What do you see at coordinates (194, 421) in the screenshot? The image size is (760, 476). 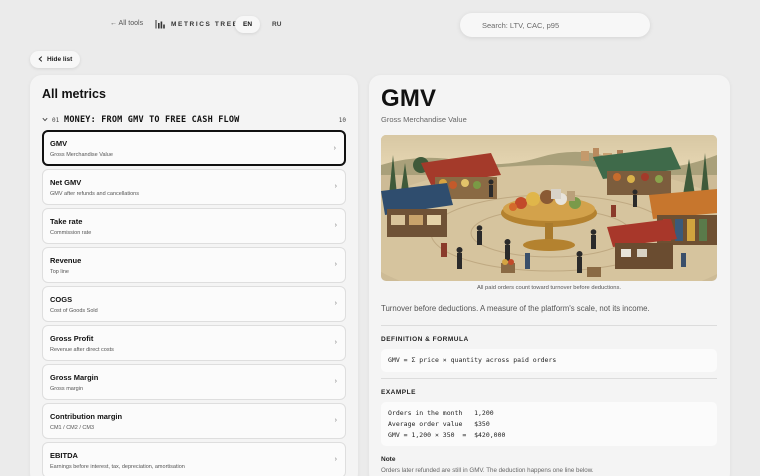 I see `metric-item-contribution-margin: Contribution margin CM1 / CM2 / CM3 ›` at bounding box center [194, 421].